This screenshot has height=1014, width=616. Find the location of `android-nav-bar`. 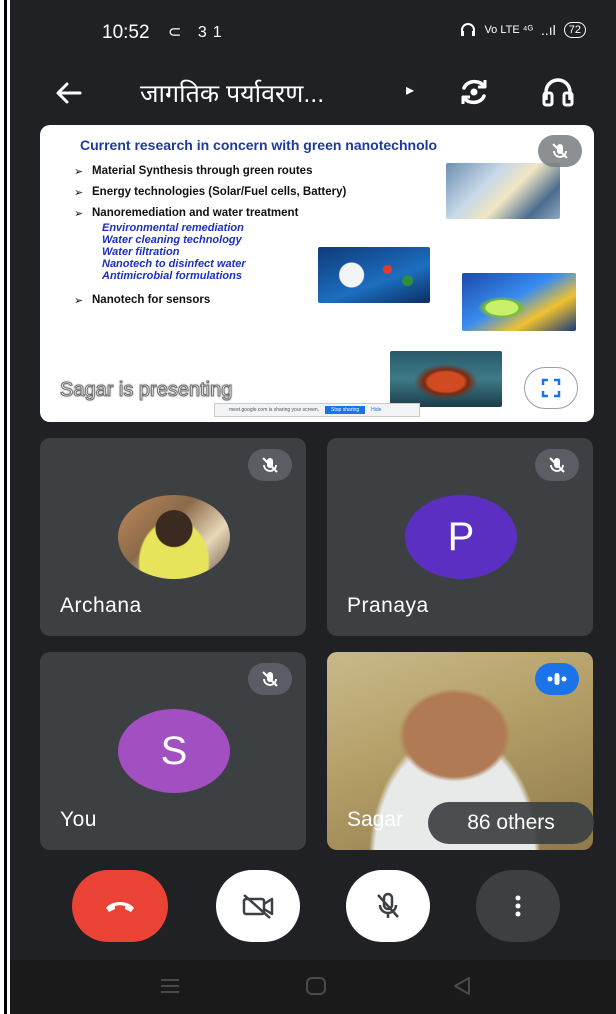

android-nav-bar is located at coordinates (313, 987).